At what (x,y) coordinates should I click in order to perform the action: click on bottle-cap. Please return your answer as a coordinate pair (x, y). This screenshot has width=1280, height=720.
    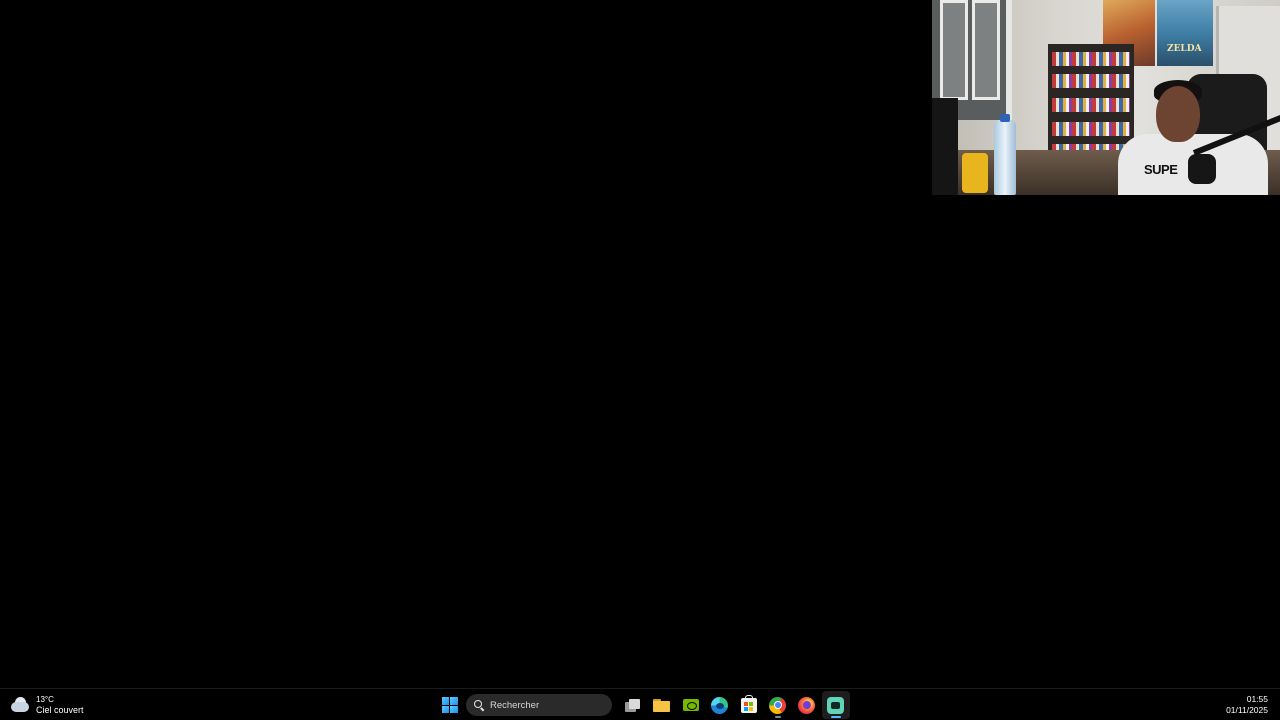
    Looking at the image, I should click on (1005, 118).